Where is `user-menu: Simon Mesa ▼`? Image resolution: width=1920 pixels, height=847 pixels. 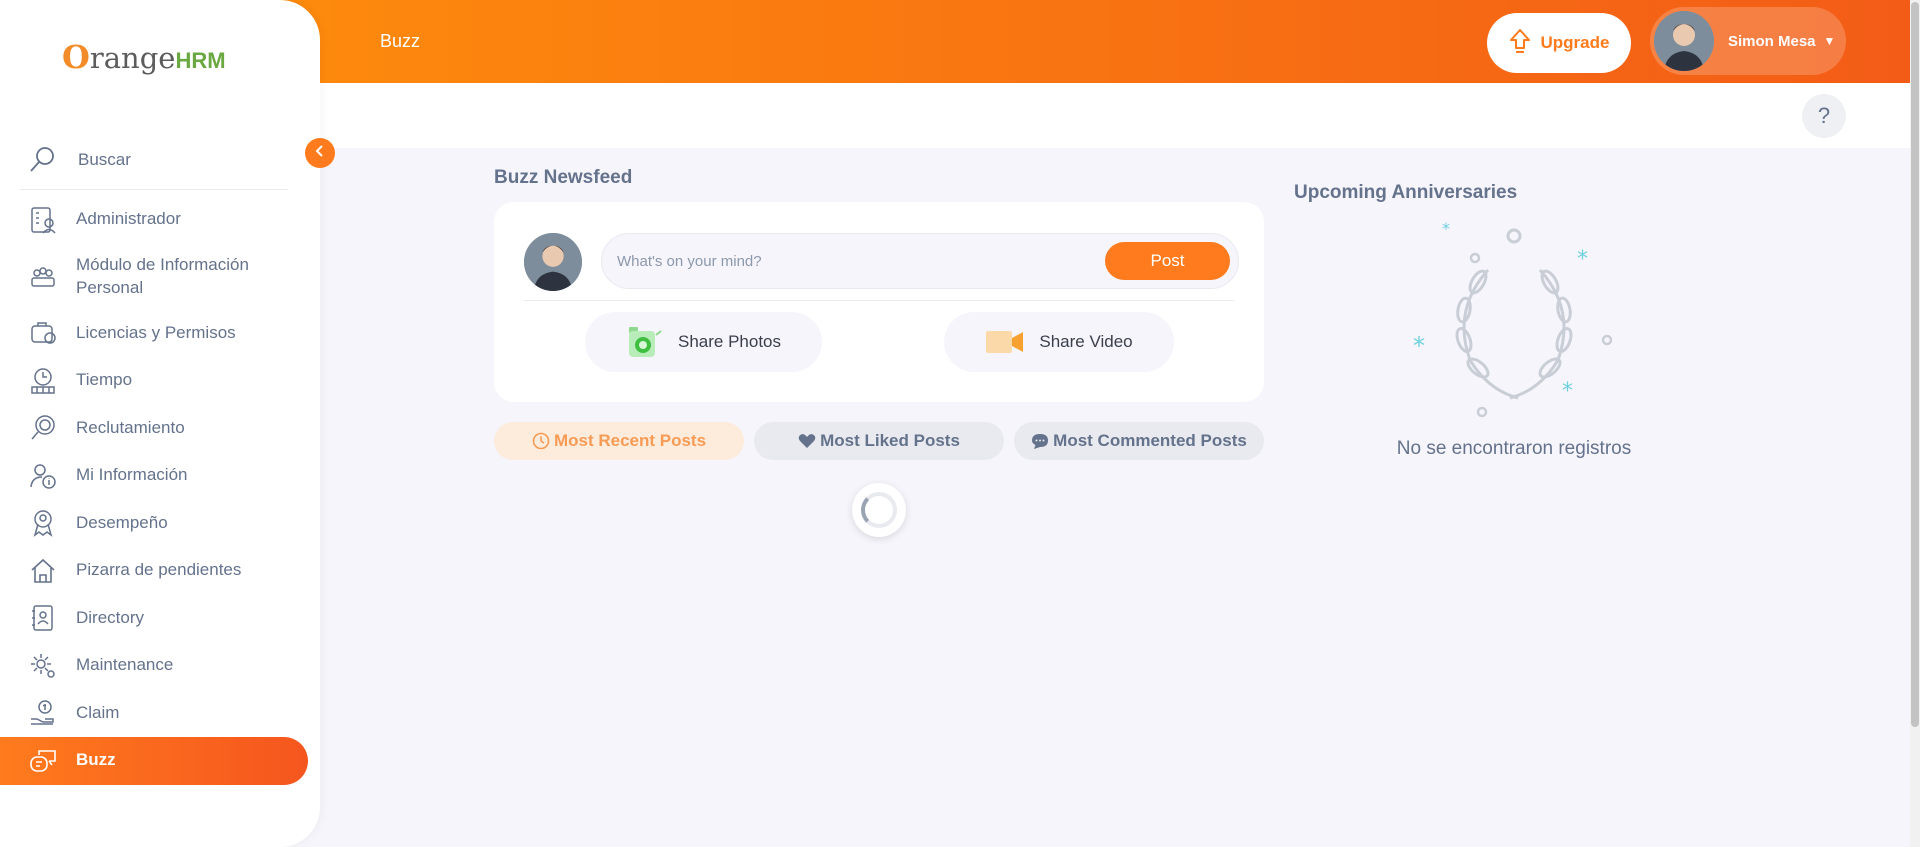
user-menu: Simon Mesa ▼ is located at coordinates (1748, 41).